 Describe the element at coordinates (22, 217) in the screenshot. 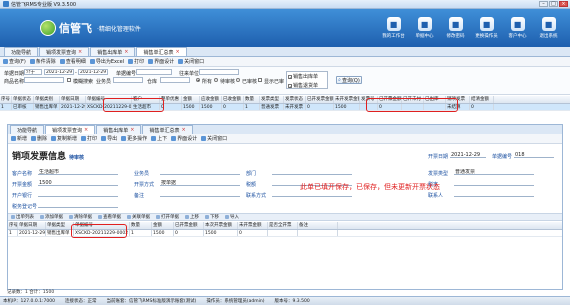

I see `detail-tool: 出单列表` at that location.